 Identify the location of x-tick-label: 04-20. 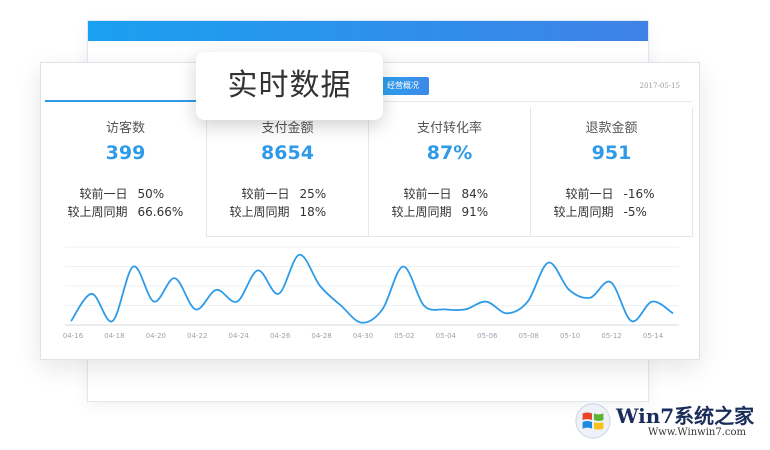
(156, 336).